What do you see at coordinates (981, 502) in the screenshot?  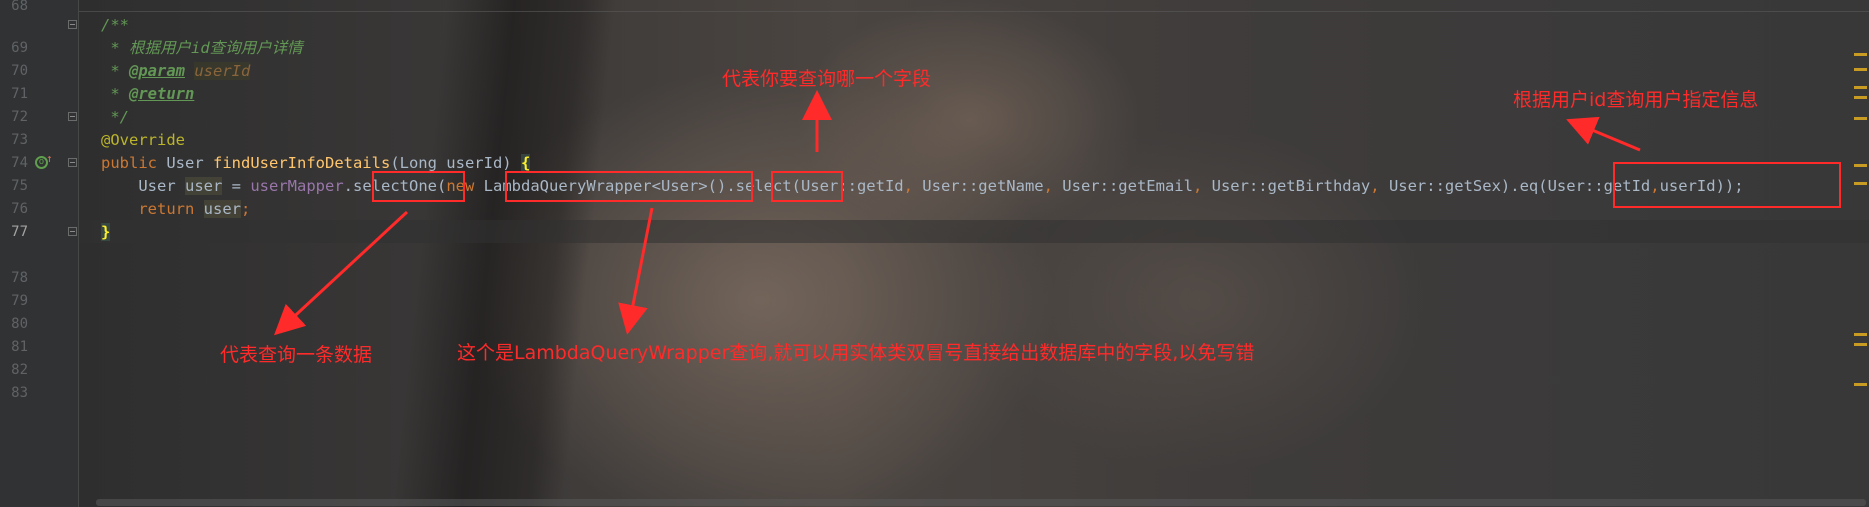 I see `horizontal-scrollbar` at bounding box center [981, 502].